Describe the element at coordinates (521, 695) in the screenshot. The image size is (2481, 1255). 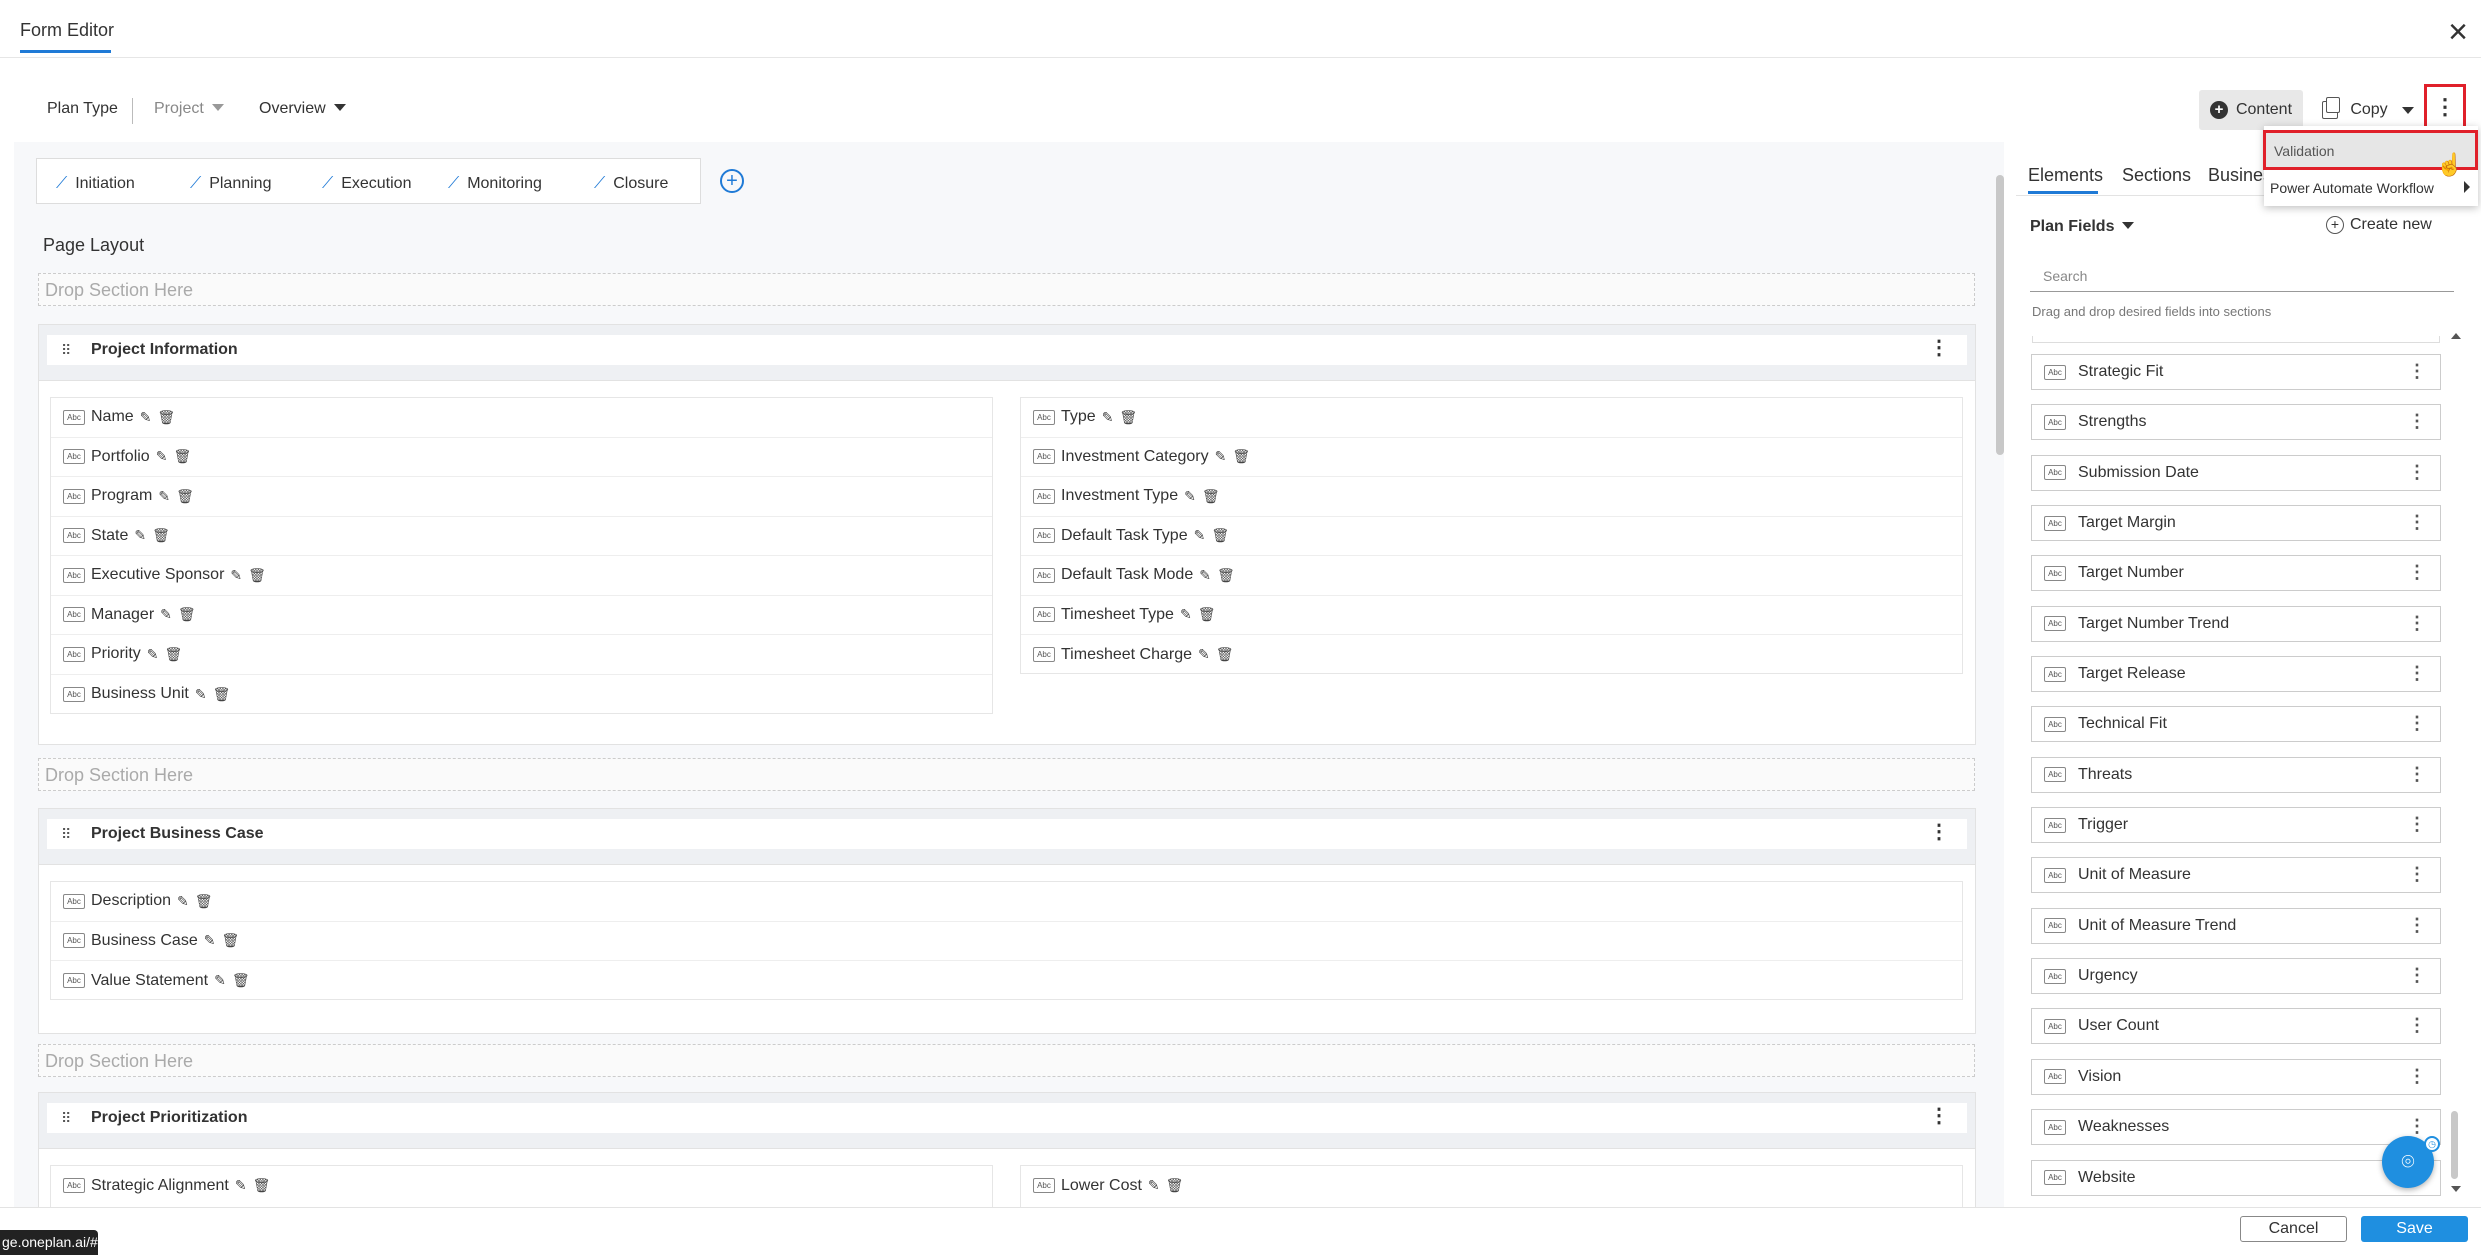
I see `field-row: Abc Business Unit ✎ 🗑` at that location.